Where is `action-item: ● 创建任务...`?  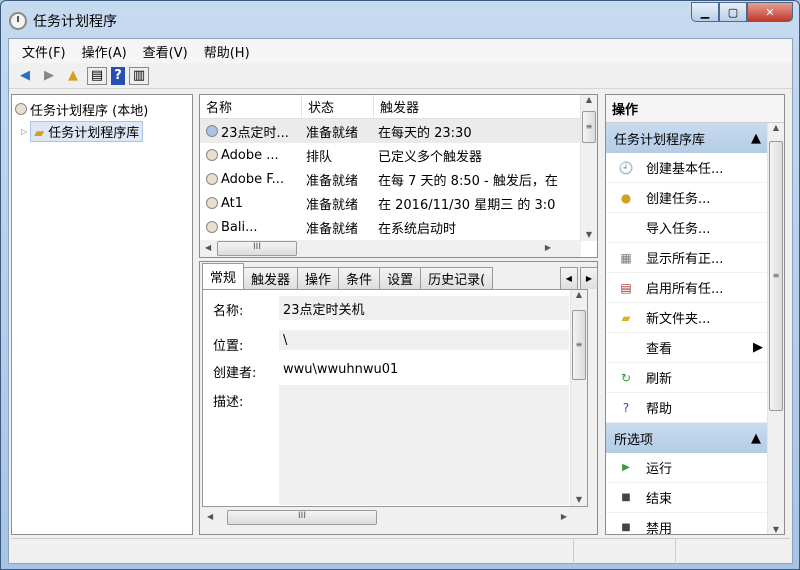
action-item: ● 创建任务... is located at coordinates (687, 198).